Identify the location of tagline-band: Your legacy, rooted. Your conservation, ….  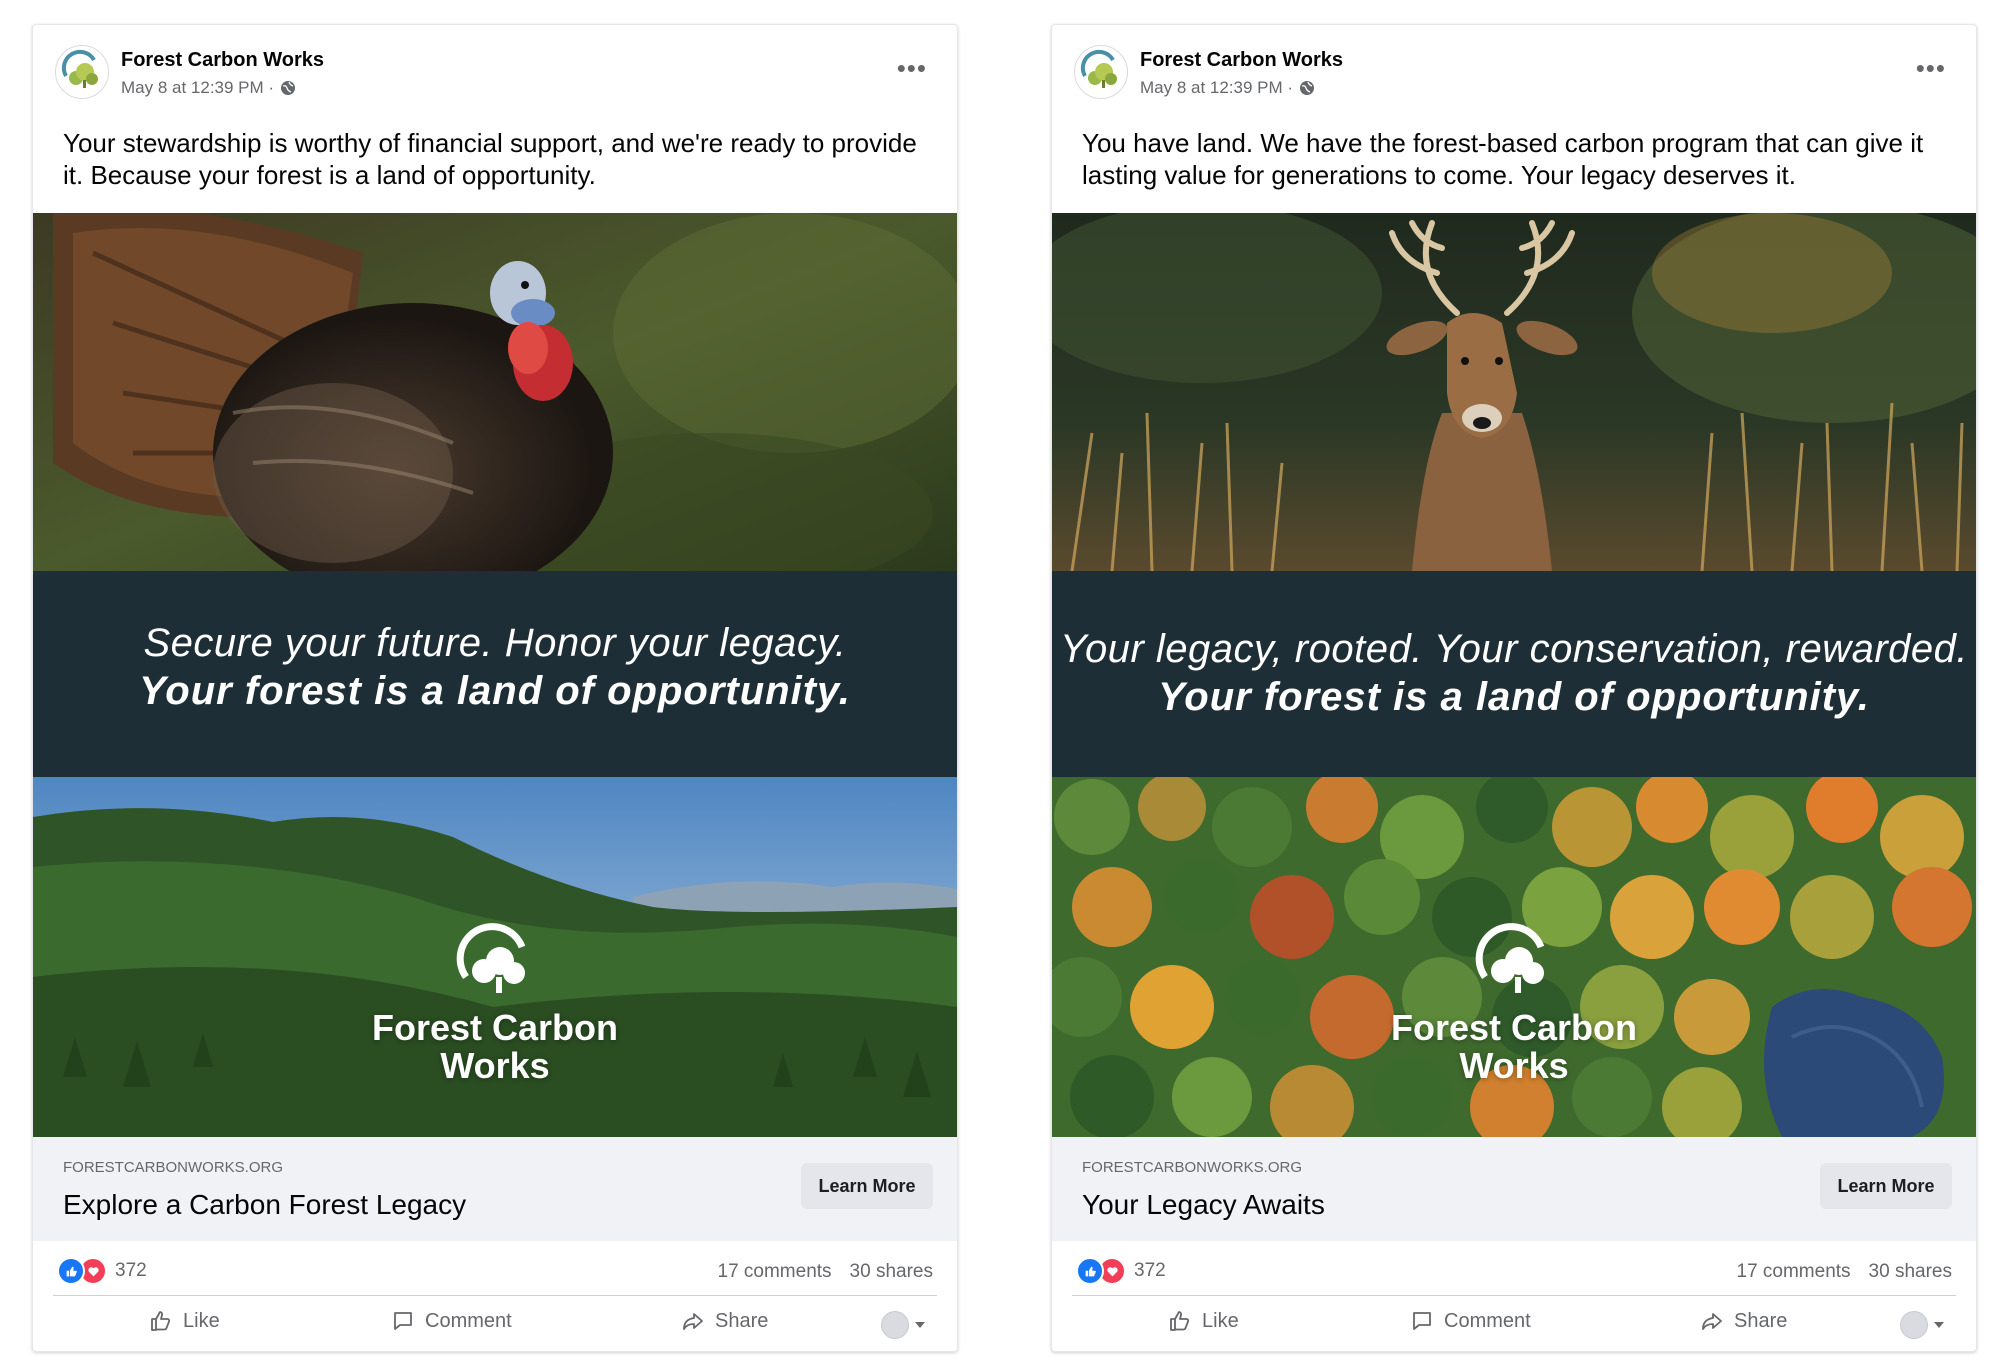
(1514, 674).